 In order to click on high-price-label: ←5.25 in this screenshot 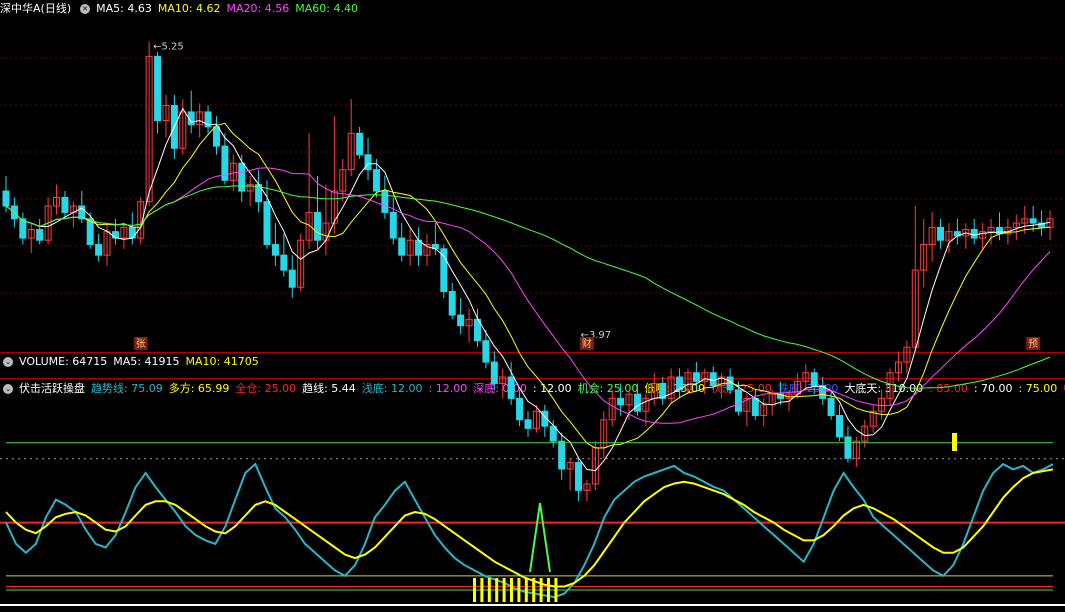, I will do `click(168, 46)`.